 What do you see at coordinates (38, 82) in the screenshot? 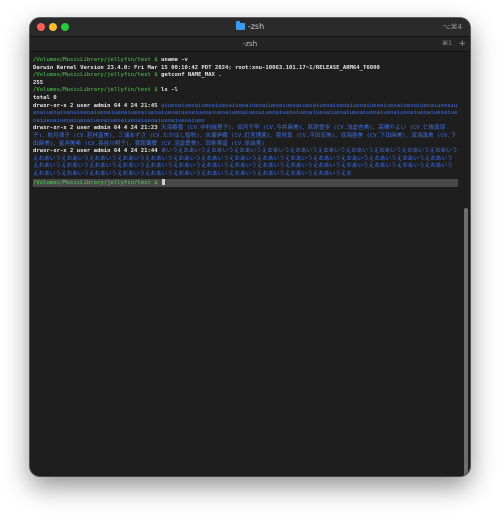
I see `output-line: 255` at bounding box center [38, 82].